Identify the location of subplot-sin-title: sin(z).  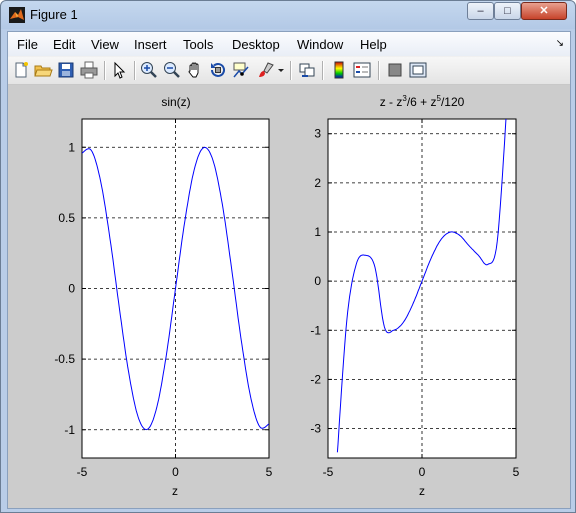
(175, 102).